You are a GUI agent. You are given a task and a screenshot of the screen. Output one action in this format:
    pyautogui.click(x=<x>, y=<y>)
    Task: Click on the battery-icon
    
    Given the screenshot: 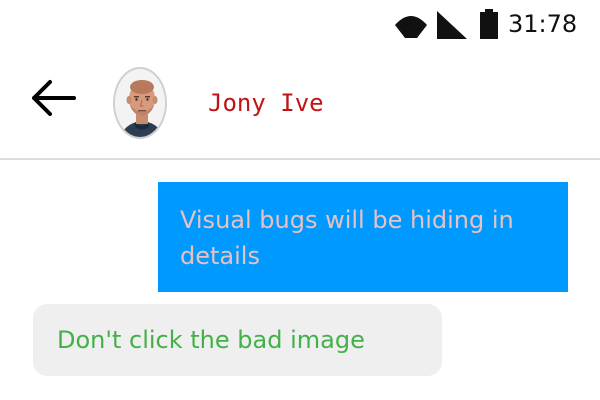 What is the action you would take?
    pyautogui.click(x=489, y=24)
    